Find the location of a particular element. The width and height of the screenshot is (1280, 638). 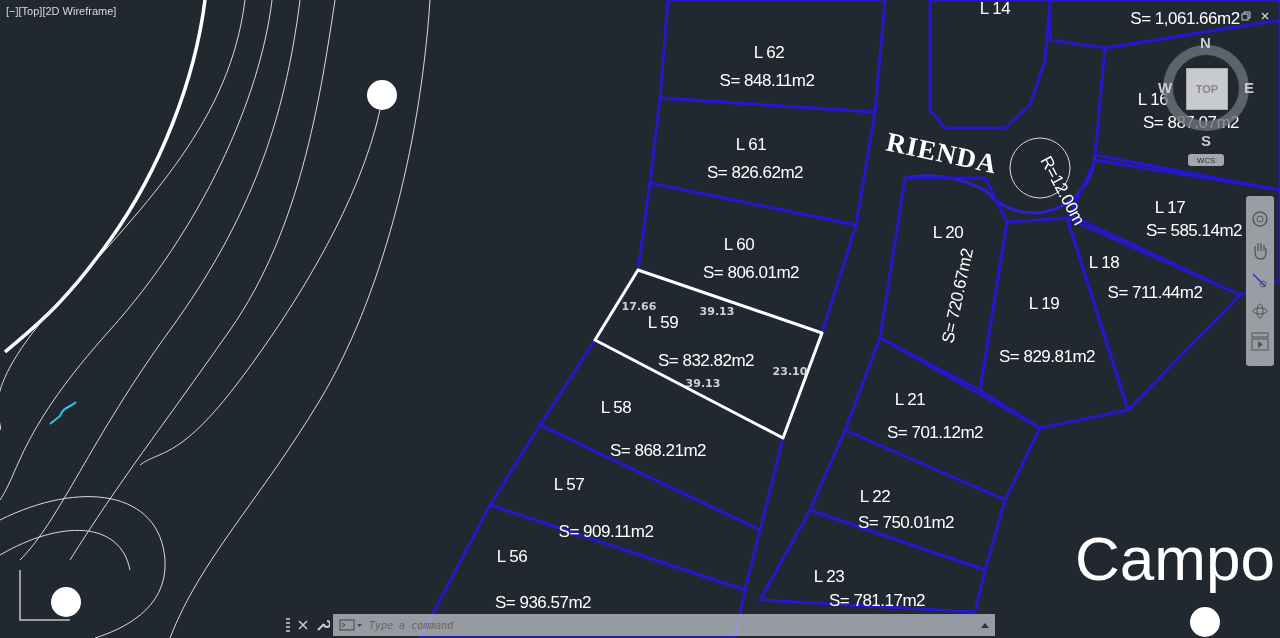

command-input: Type a command is located at coordinates (672, 625).